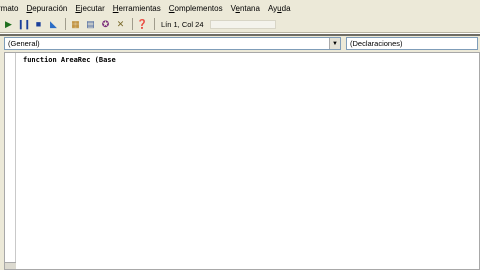 The width and height of the screenshot is (480, 270). Describe the element at coordinates (38, 24) in the screenshot. I see `stop-icon: ■` at that location.